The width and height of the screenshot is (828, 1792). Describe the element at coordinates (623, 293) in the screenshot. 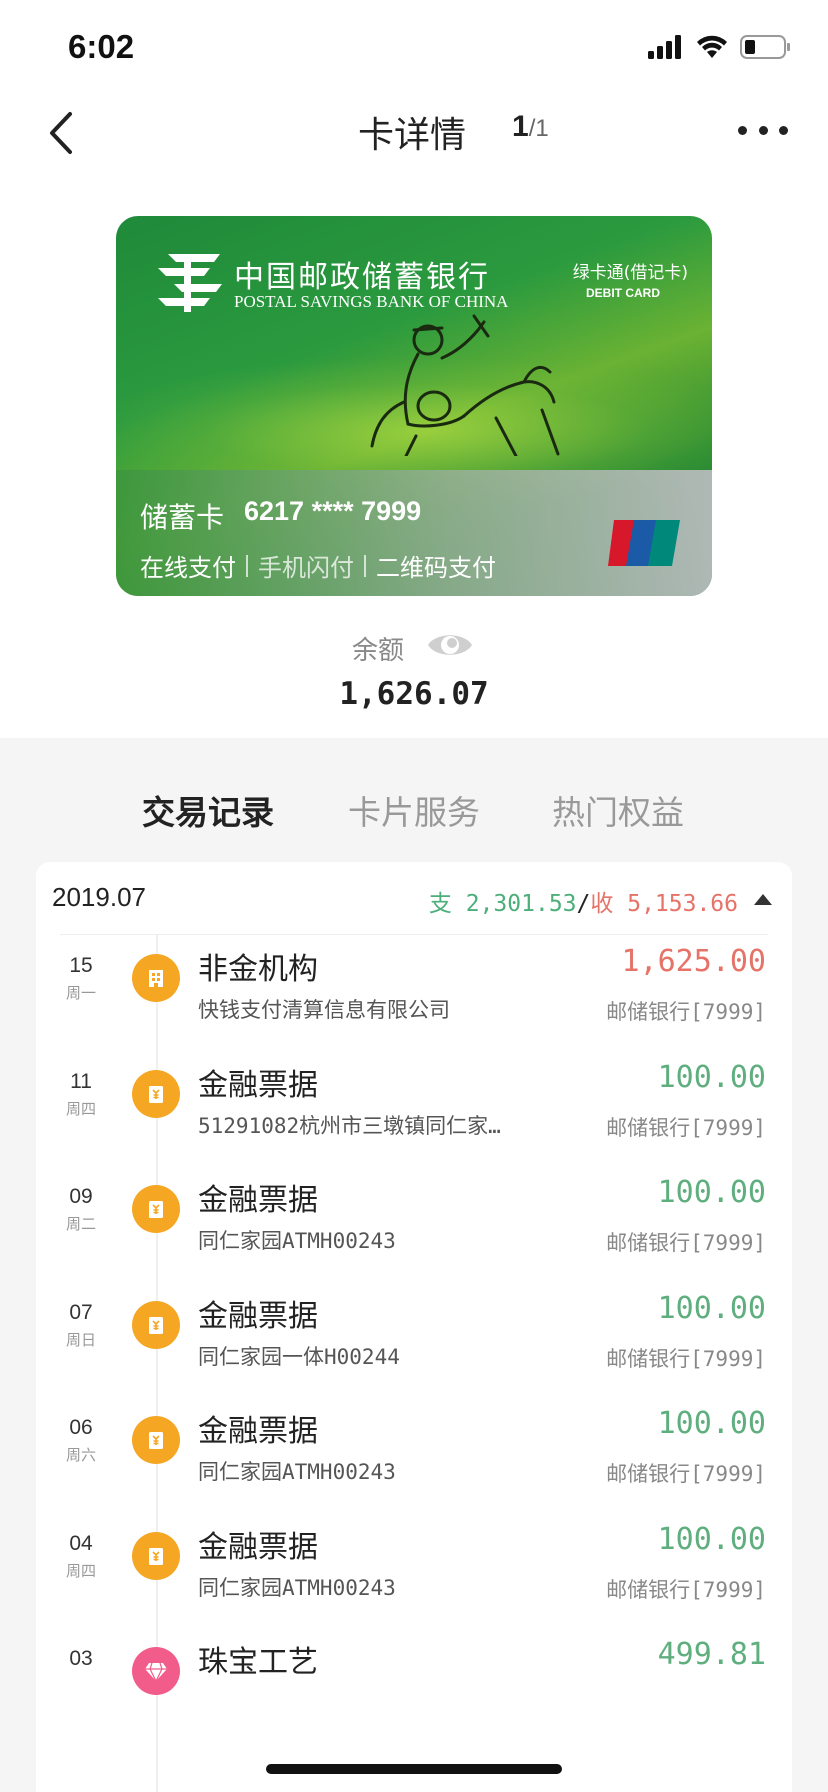

I see `card-product-en: DEBIT CARD` at that location.